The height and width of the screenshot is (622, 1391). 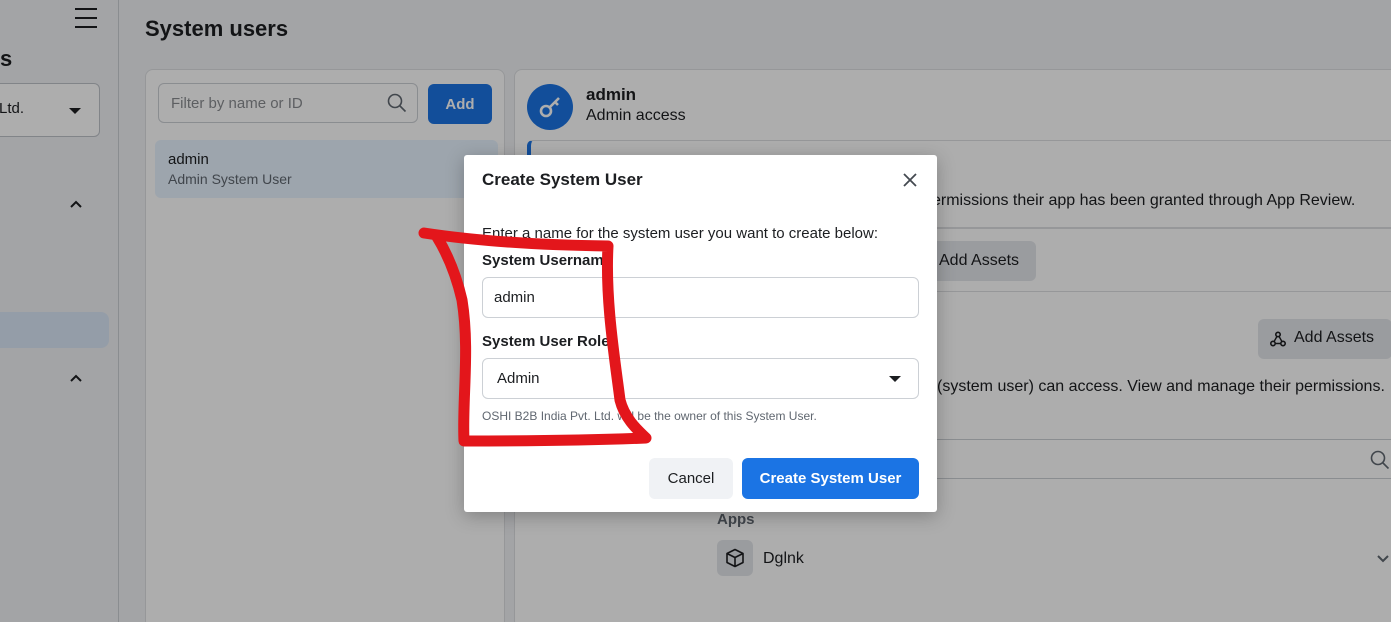 What do you see at coordinates (691, 478) in the screenshot?
I see `cancel-button: Cancel` at bounding box center [691, 478].